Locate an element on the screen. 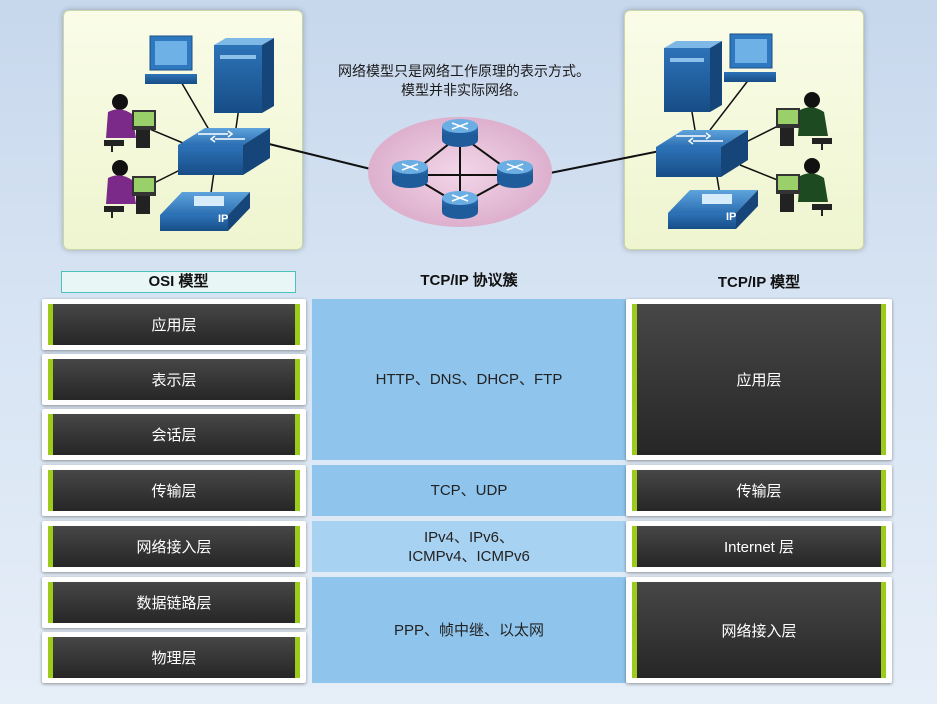 This screenshot has height=704, width=937. protocol-band-label: HTTP、DNS、DHCP、FTP is located at coordinates (469, 379).